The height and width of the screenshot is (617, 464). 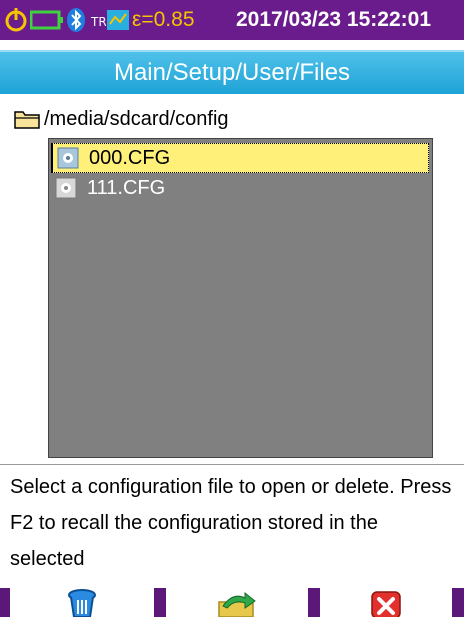 I want to click on sd-card-icon, so click(x=118, y=20).